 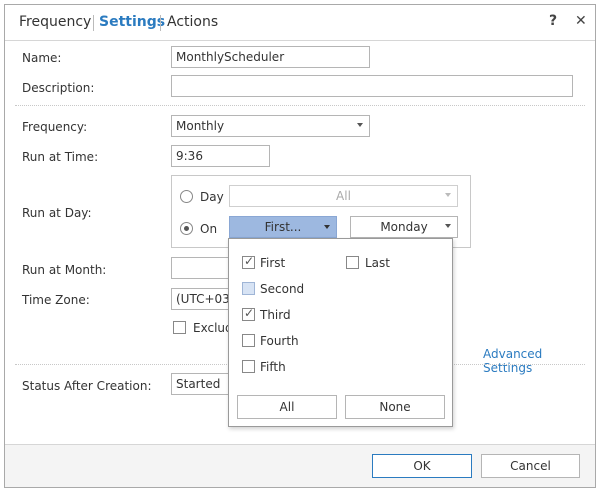 I want to click on run-at-month-label: Run at Month:, so click(x=64, y=270).